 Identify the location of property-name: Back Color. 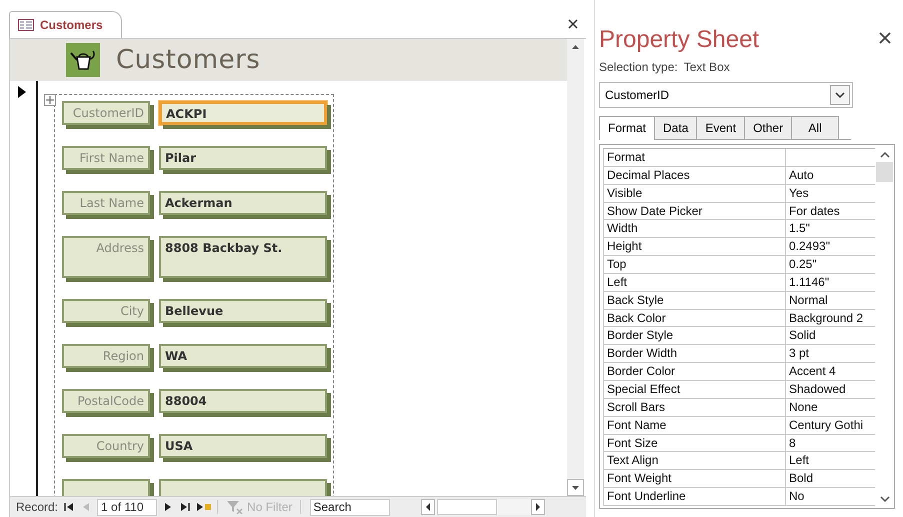
(695, 318).